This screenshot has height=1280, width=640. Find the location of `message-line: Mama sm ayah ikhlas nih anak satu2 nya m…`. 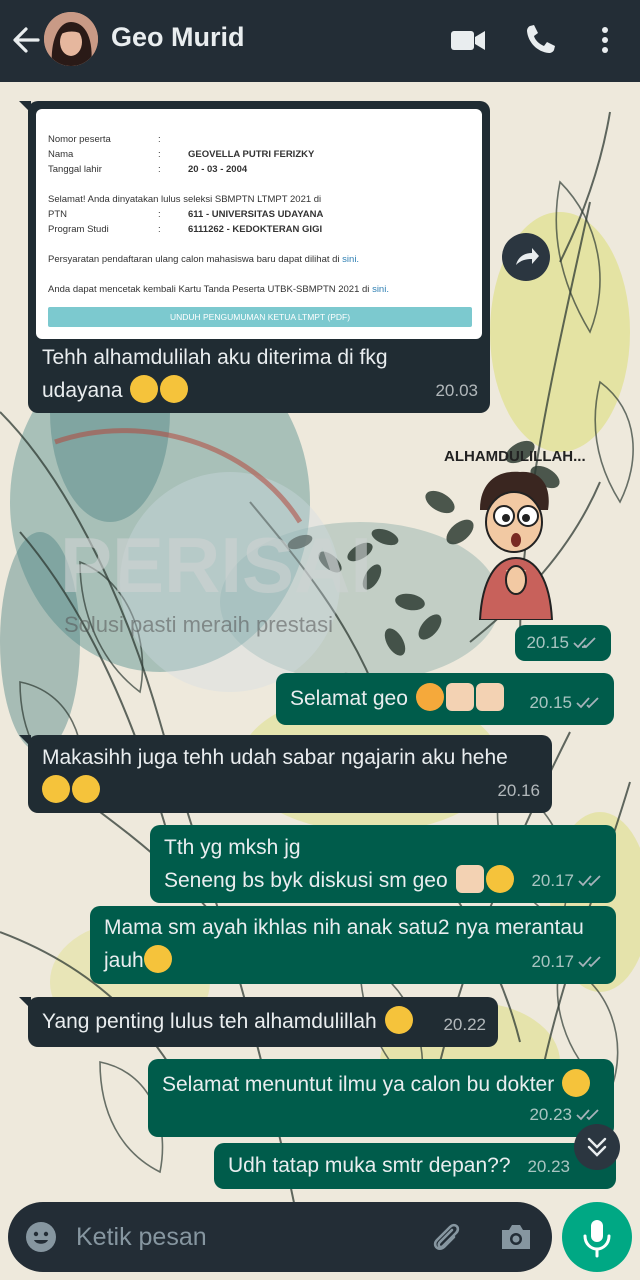

message-line: Mama sm ayah ikhlas nih anak satu2 nya m… is located at coordinates (344, 927).